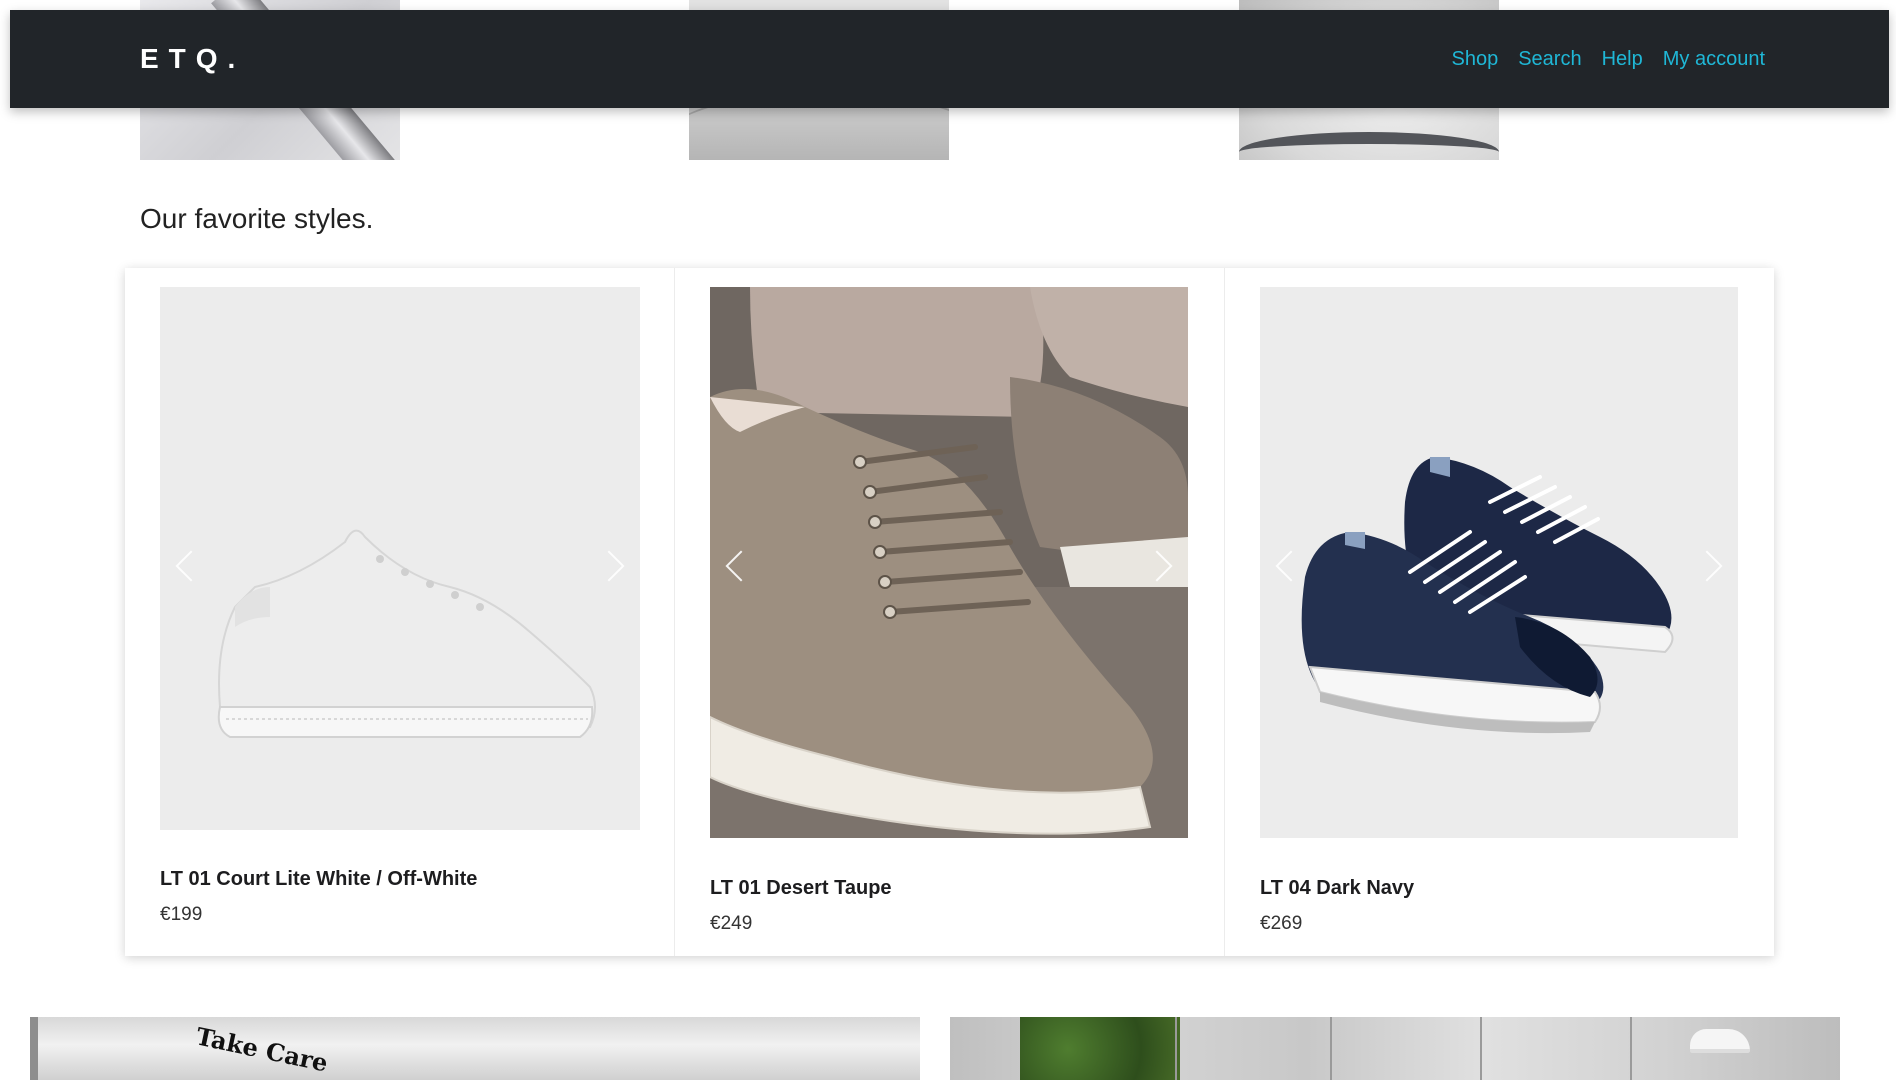  What do you see at coordinates (318, 879) in the screenshot?
I see `product-name: LT 01 Court Lite White / Off-White` at bounding box center [318, 879].